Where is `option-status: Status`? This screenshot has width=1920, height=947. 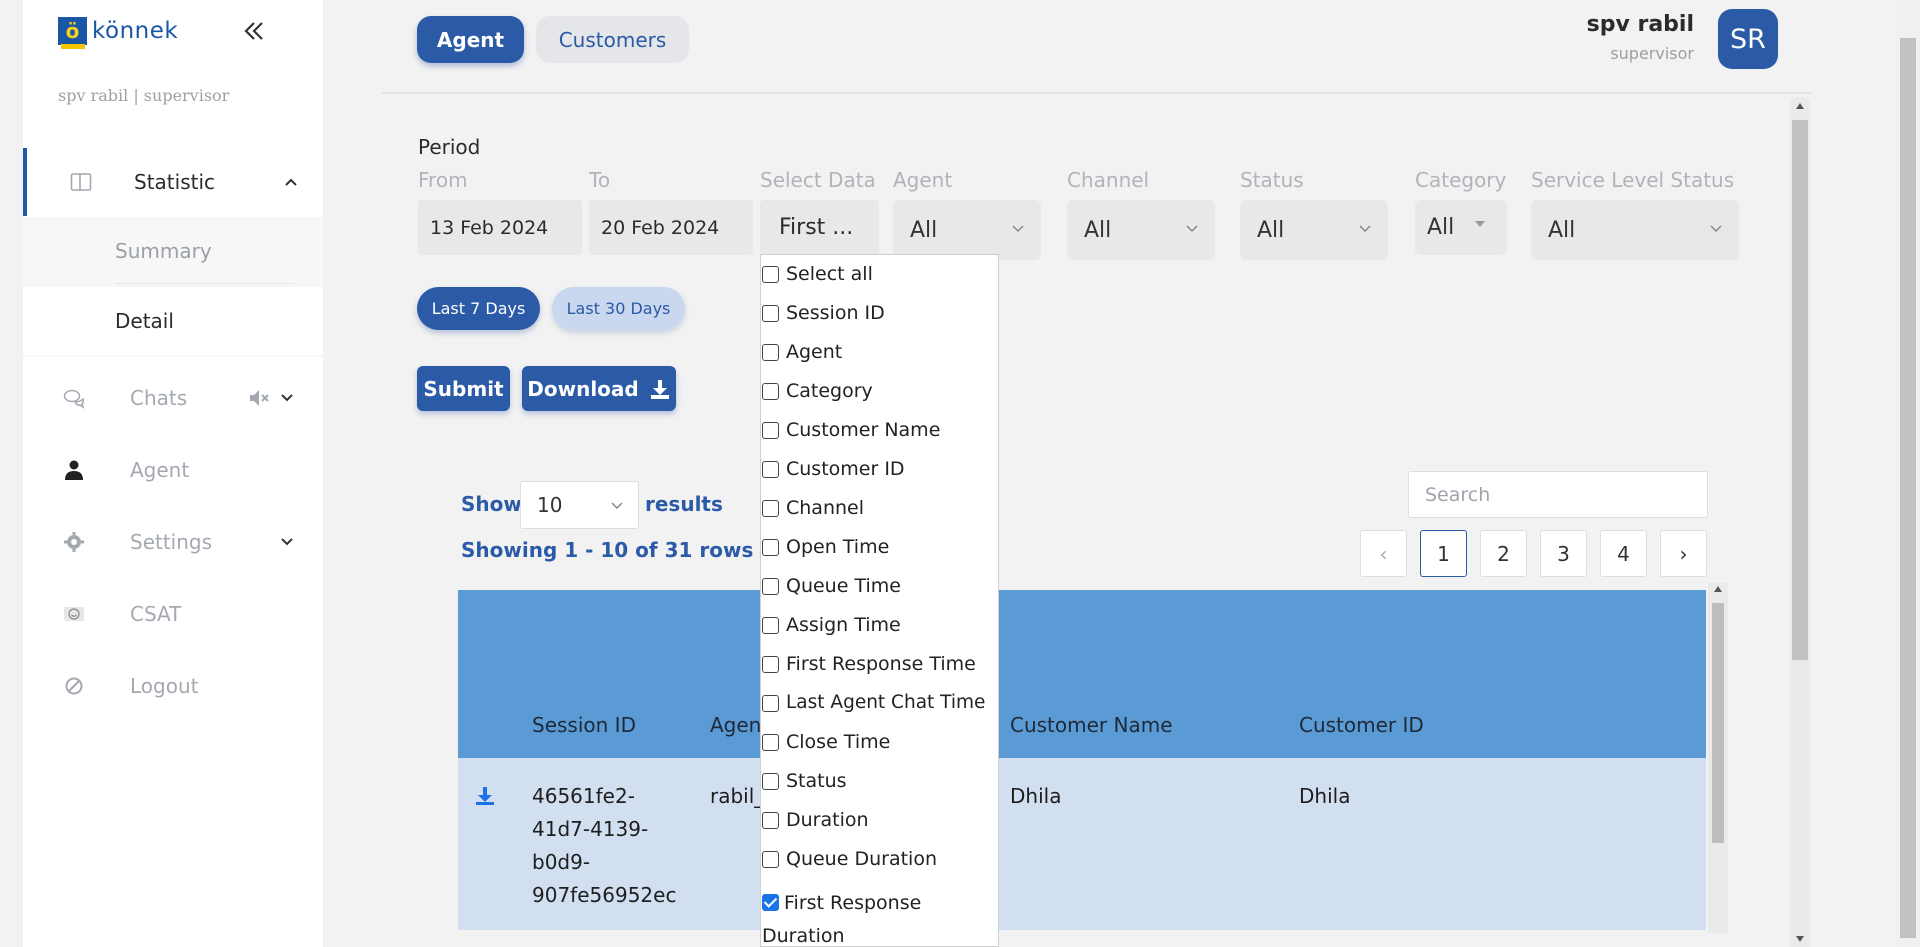 option-status: Status is located at coordinates (879, 789).